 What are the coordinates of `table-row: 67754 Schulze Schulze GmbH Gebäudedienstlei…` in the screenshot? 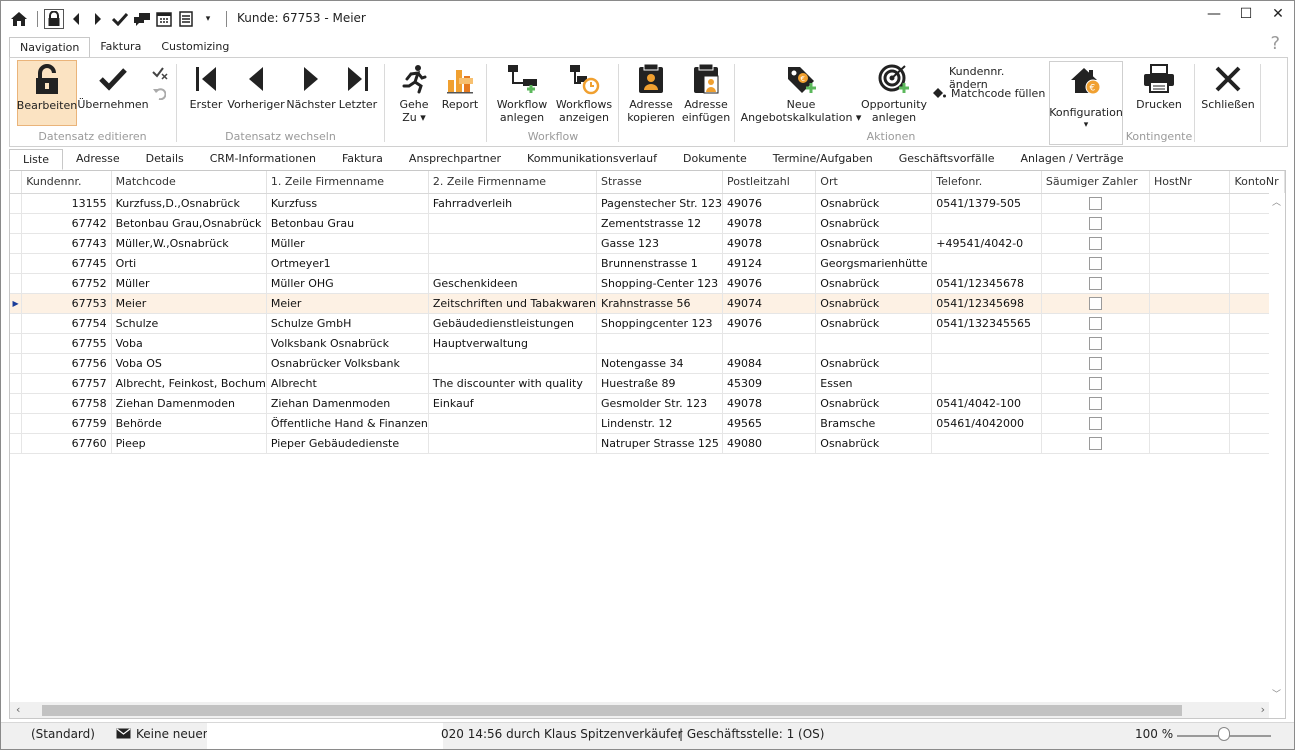 It's located at (647, 323).